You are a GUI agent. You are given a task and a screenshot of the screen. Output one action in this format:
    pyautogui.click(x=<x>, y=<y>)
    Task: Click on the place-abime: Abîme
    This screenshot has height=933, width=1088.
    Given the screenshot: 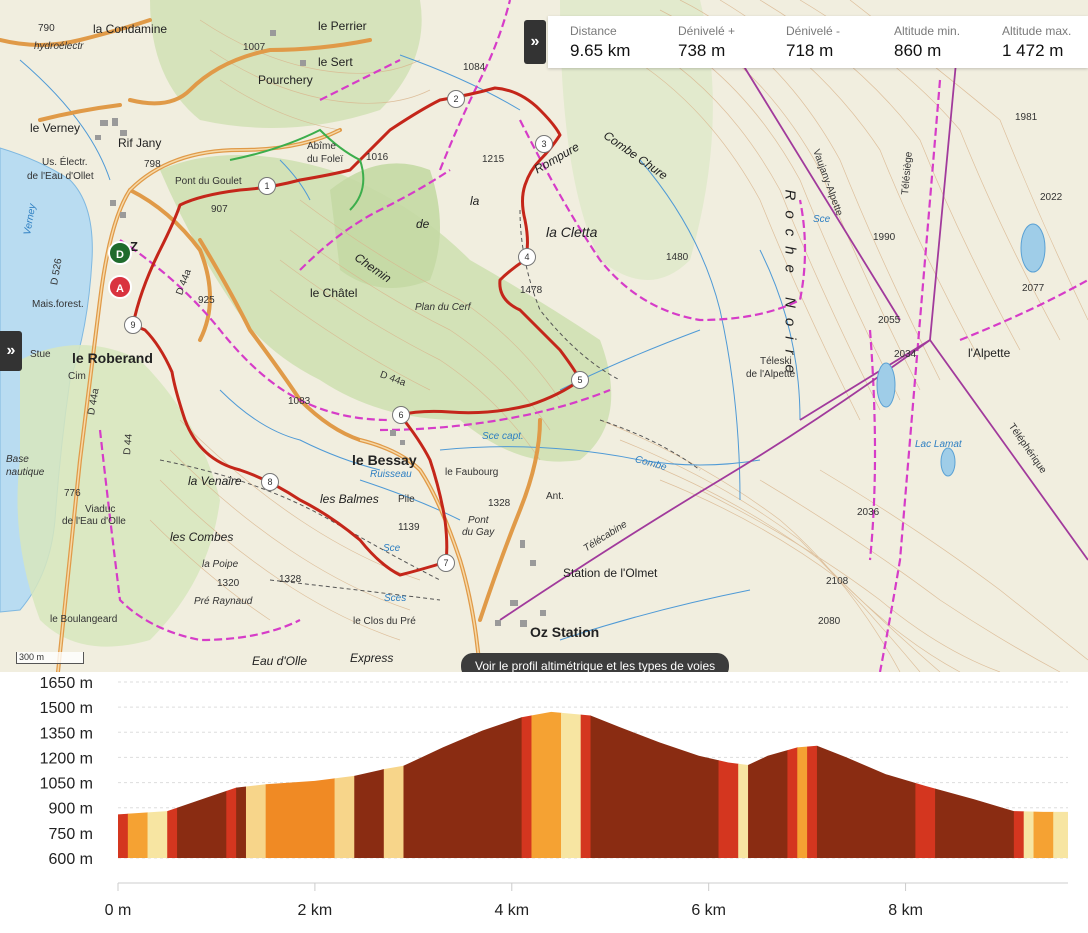 What is the action you would take?
    pyautogui.click(x=321, y=146)
    